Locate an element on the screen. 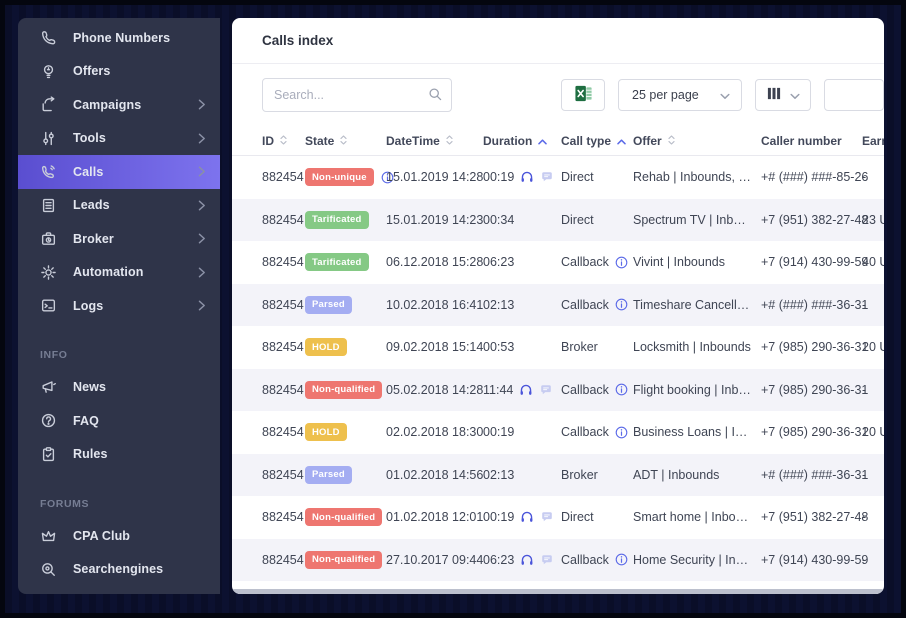  sidebar-item-calls: Calls is located at coordinates (119, 172).